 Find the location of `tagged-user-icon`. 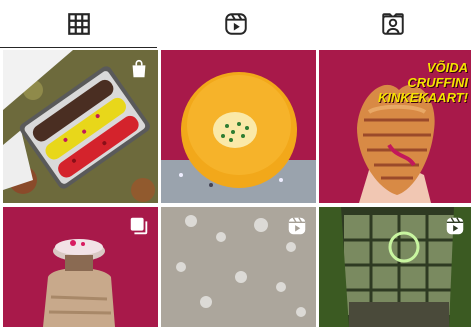

tagged-user-icon is located at coordinates (392, 24).